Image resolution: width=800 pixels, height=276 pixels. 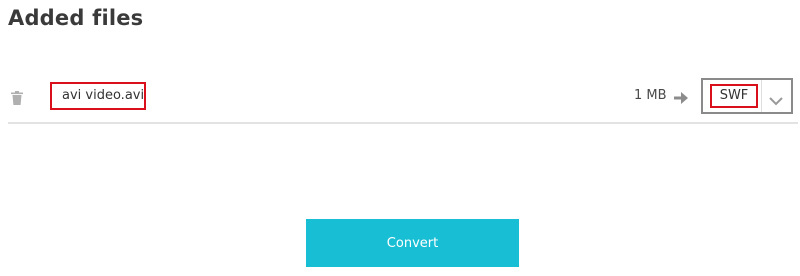 What do you see at coordinates (412, 243) in the screenshot?
I see `convert-button: Convert` at bounding box center [412, 243].